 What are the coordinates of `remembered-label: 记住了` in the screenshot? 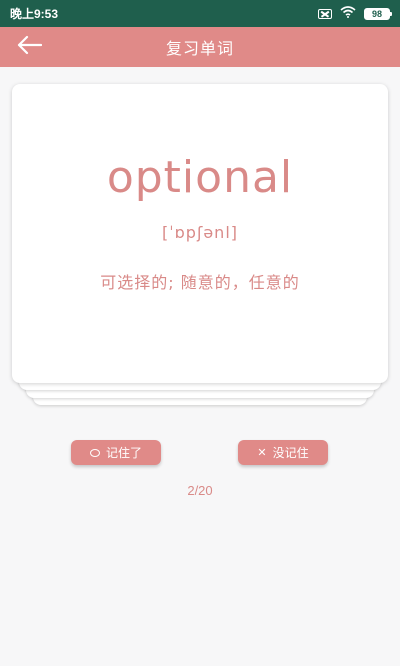 It's located at (123, 453).